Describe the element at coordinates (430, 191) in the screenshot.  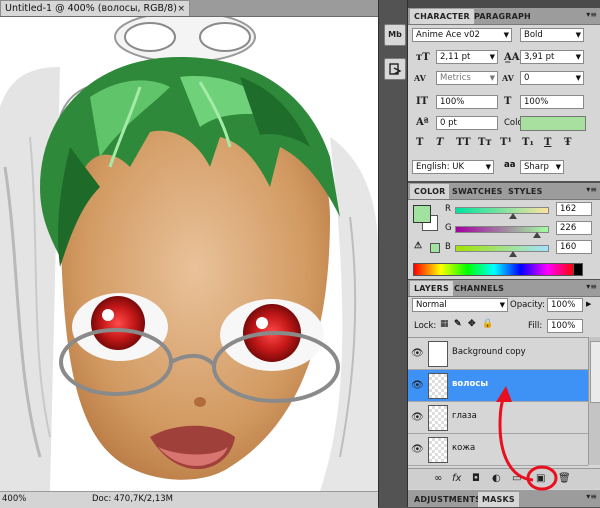
I see `tab-color: COLOR` at that location.